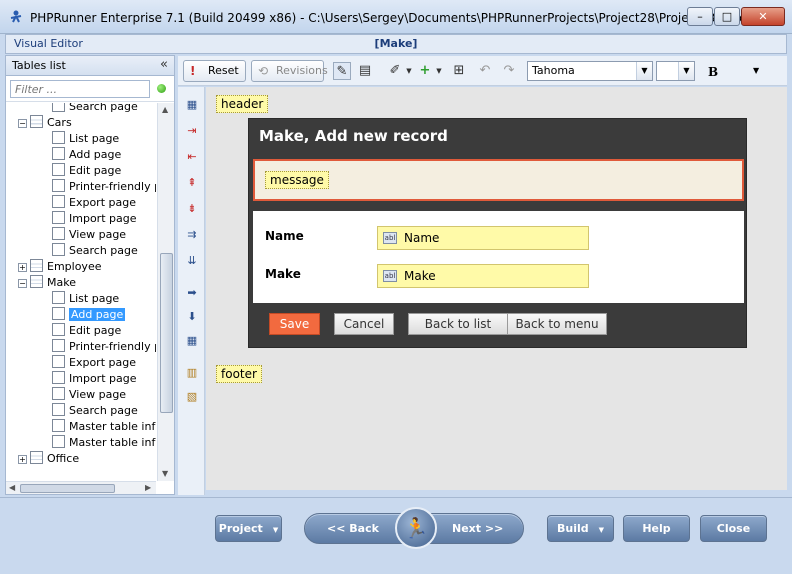 The width and height of the screenshot is (792, 574). I want to click on back-button: << Back, so click(353, 528).